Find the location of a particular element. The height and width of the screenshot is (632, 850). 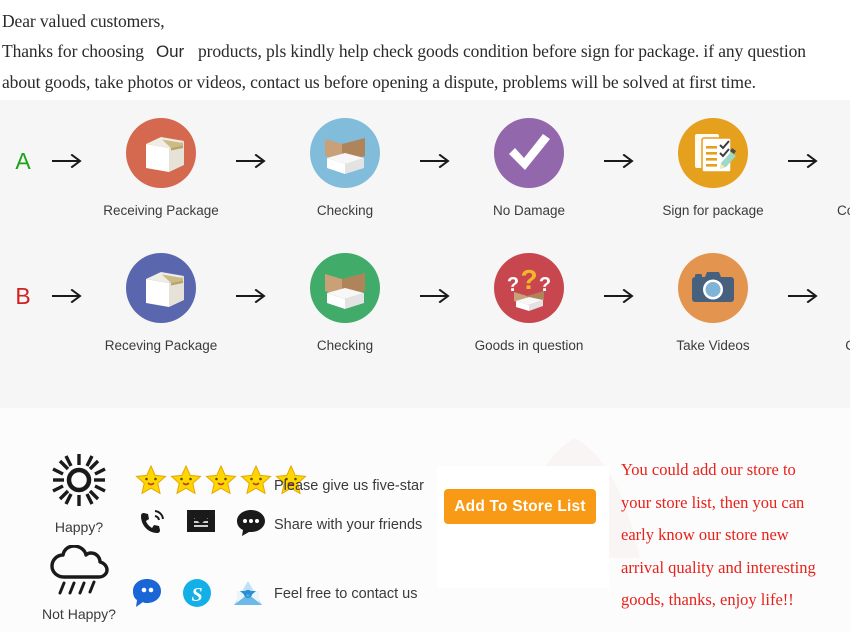

rain-cloud-icon is located at coordinates (79, 569).